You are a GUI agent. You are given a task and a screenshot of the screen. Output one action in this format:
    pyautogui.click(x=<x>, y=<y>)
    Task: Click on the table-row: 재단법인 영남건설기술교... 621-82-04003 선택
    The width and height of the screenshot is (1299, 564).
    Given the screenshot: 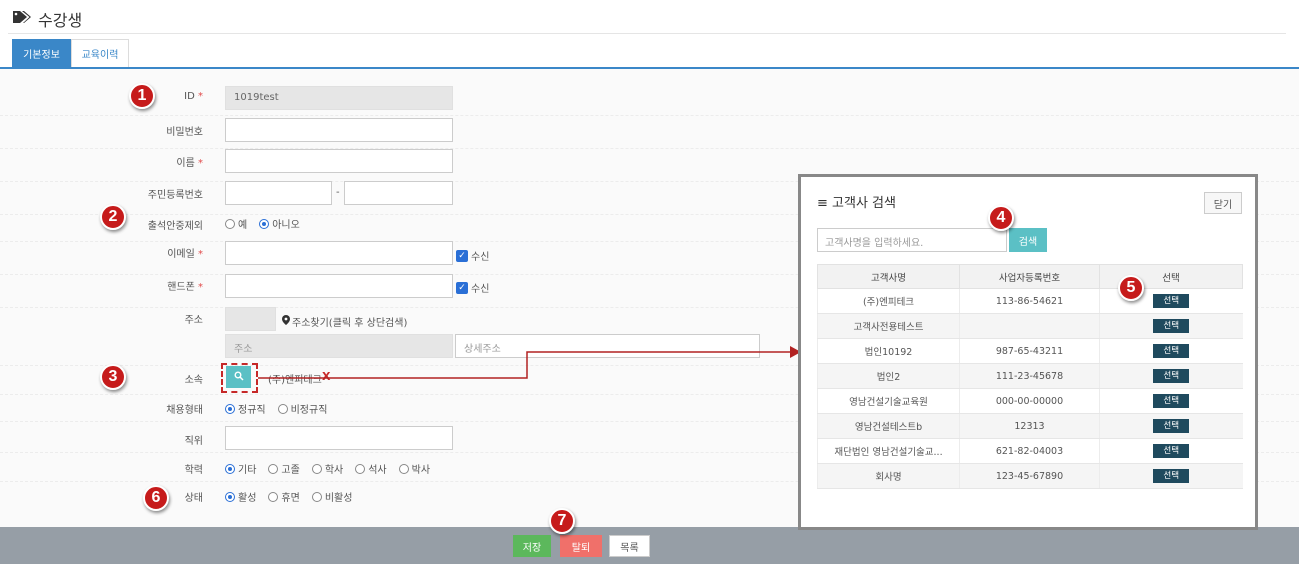 What is the action you would take?
    pyautogui.click(x=1030, y=451)
    